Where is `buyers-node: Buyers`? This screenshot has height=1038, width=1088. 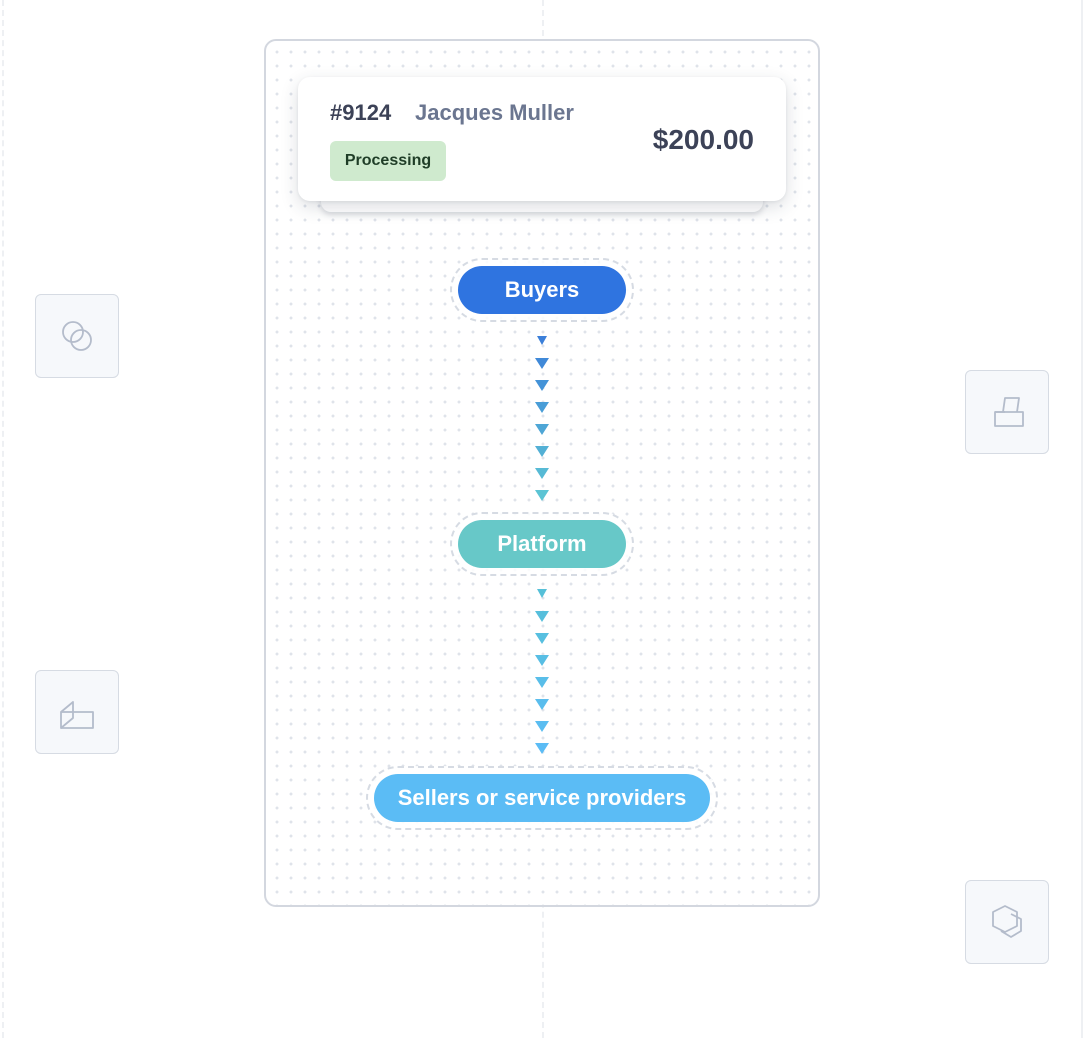 buyers-node: Buyers is located at coordinates (542, 290).